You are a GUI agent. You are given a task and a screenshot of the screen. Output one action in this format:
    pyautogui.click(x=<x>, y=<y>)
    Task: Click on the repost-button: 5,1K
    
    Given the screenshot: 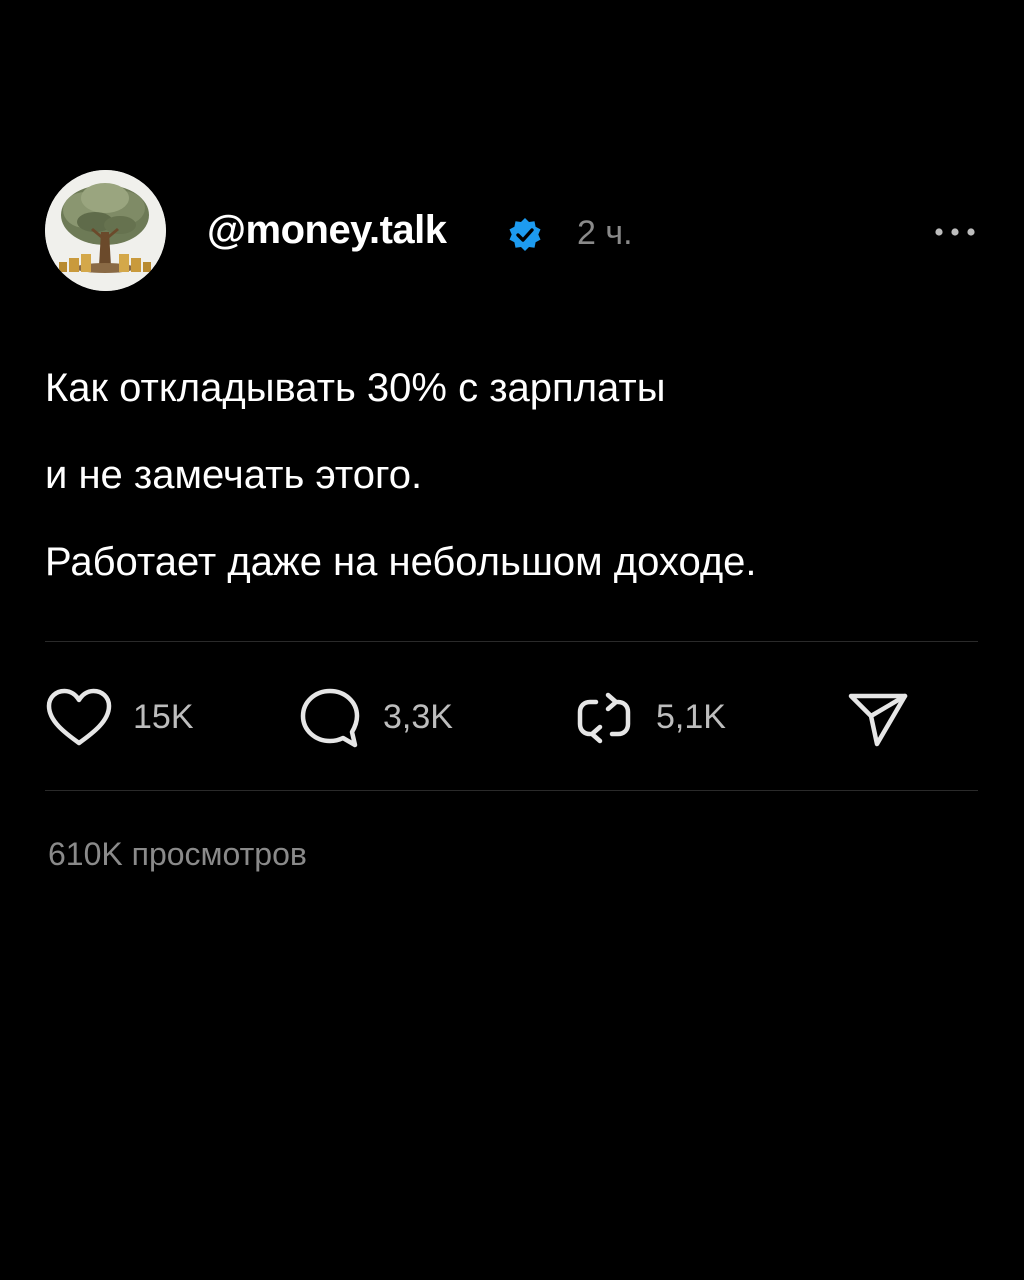 What is the action you would take?
    pyautogui.click(x=649, y=717)
    